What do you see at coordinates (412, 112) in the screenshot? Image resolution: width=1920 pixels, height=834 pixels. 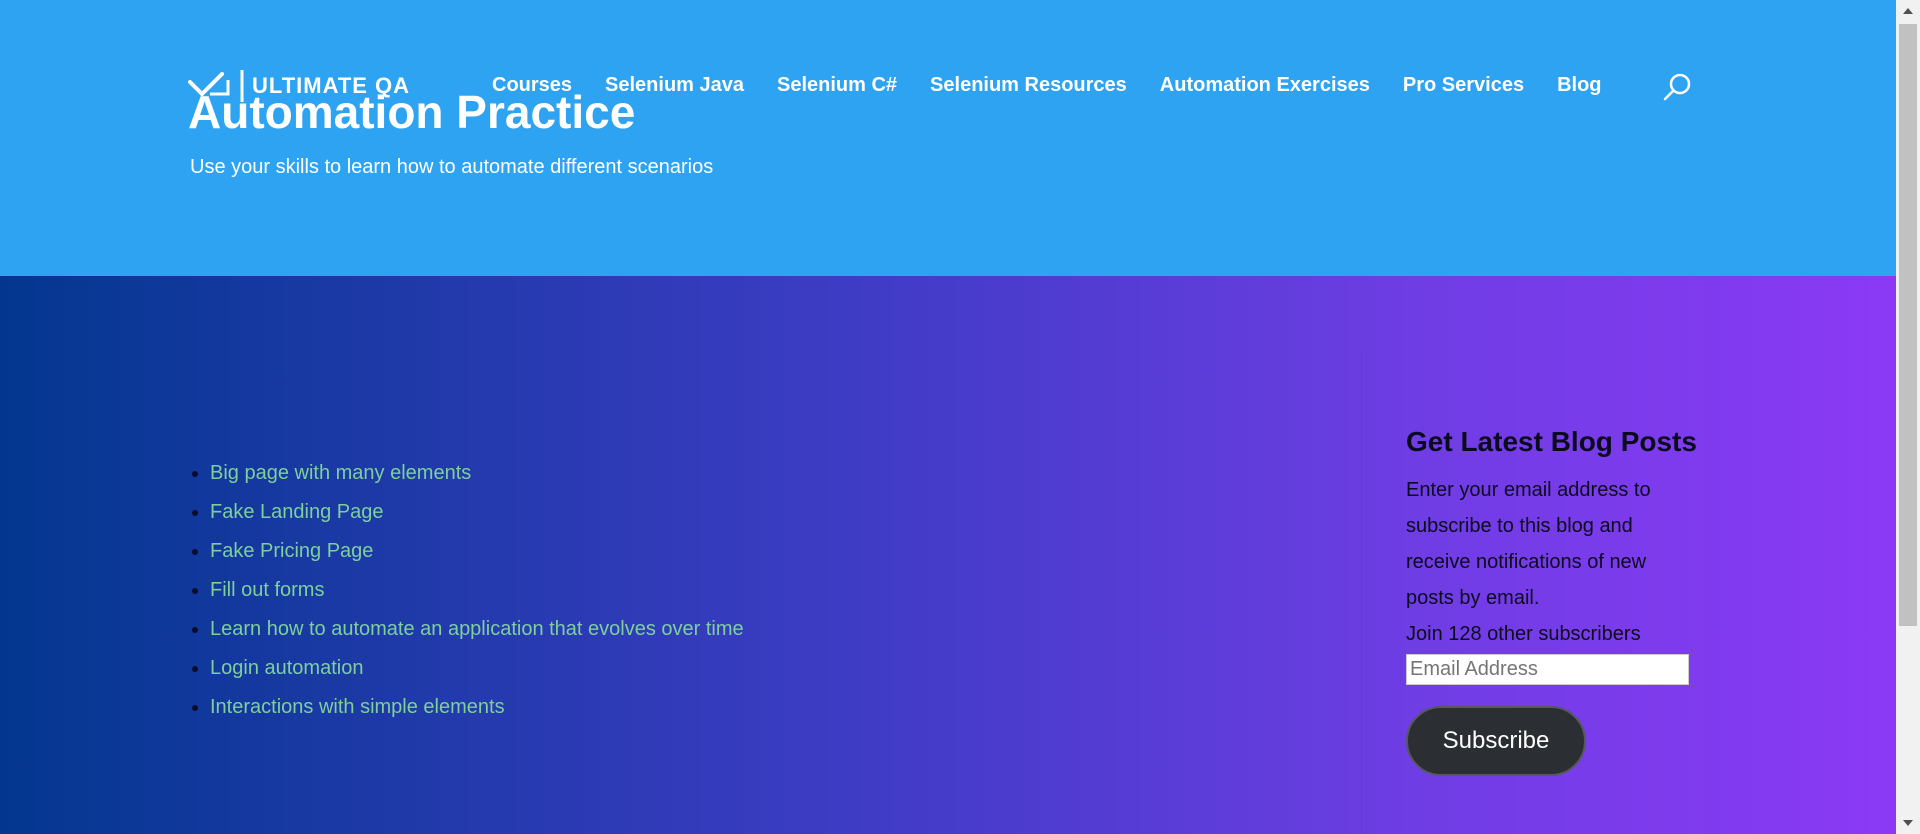 I see `page-title: Automation Practice` at bounding box center [412, 112].